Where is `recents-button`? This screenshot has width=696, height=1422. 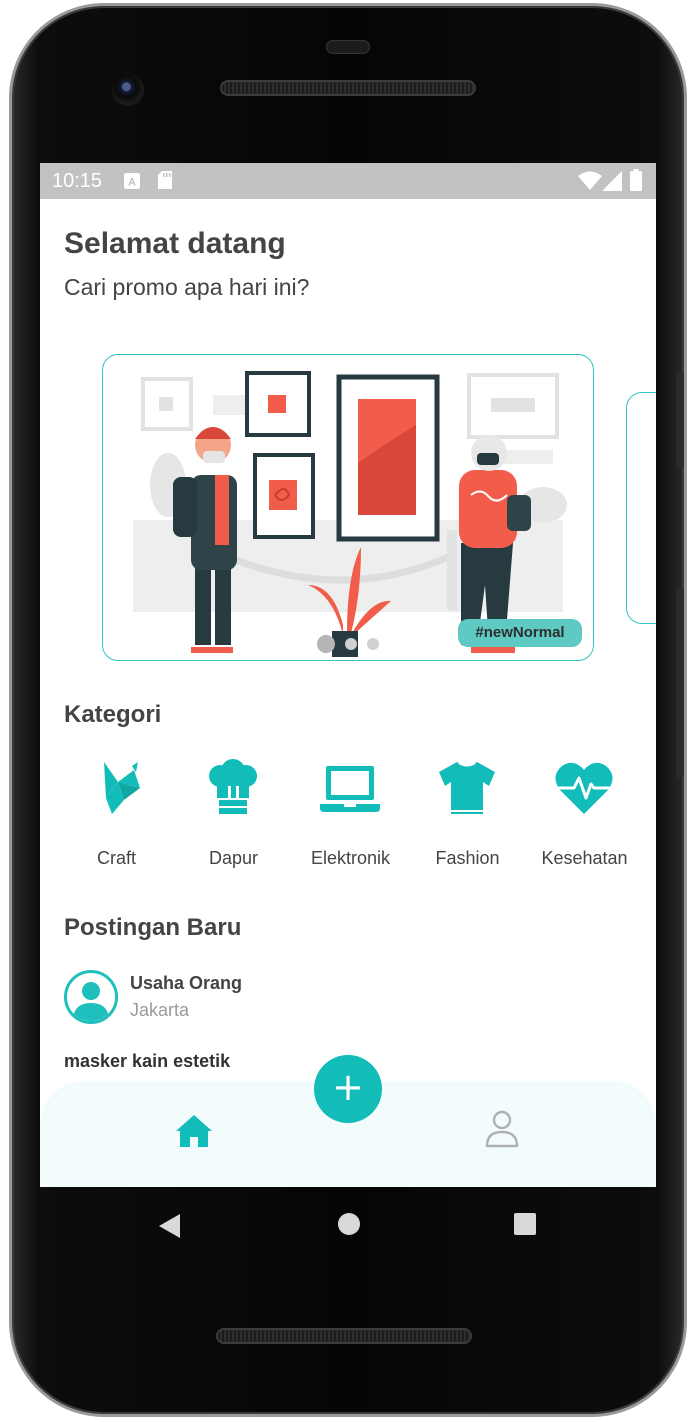 recents-button is located at coordinates (525, 1226).